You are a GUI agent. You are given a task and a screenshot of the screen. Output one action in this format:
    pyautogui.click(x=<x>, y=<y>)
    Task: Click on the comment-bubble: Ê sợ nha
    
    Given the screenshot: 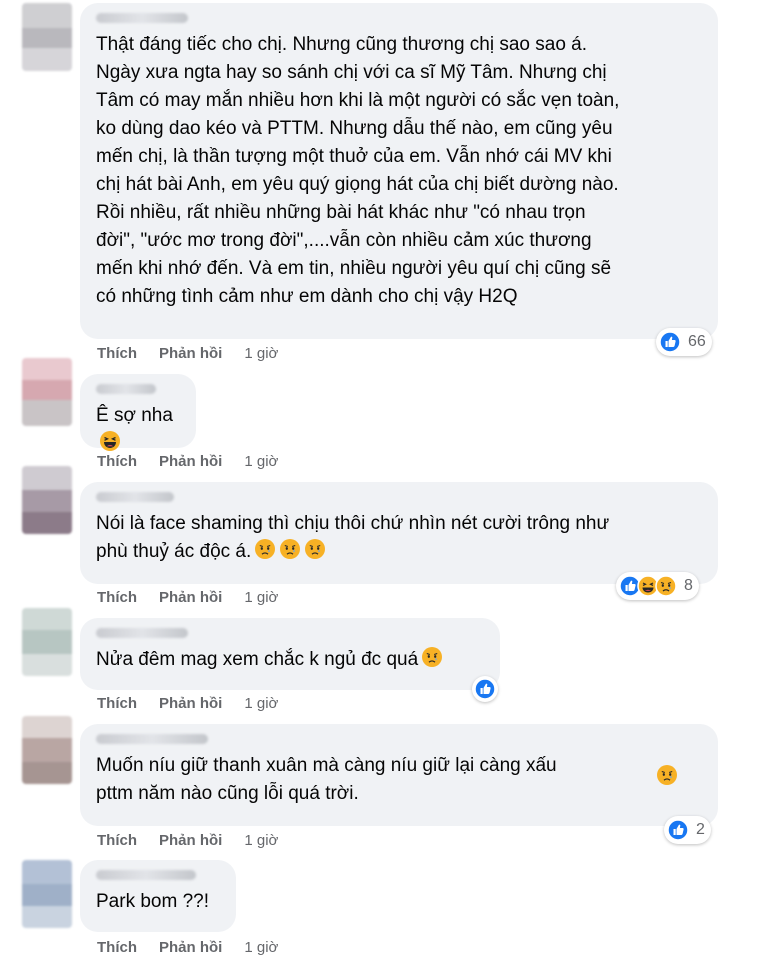 What is the action you would take?
    pyautogui.click(x=138, y=411)
    